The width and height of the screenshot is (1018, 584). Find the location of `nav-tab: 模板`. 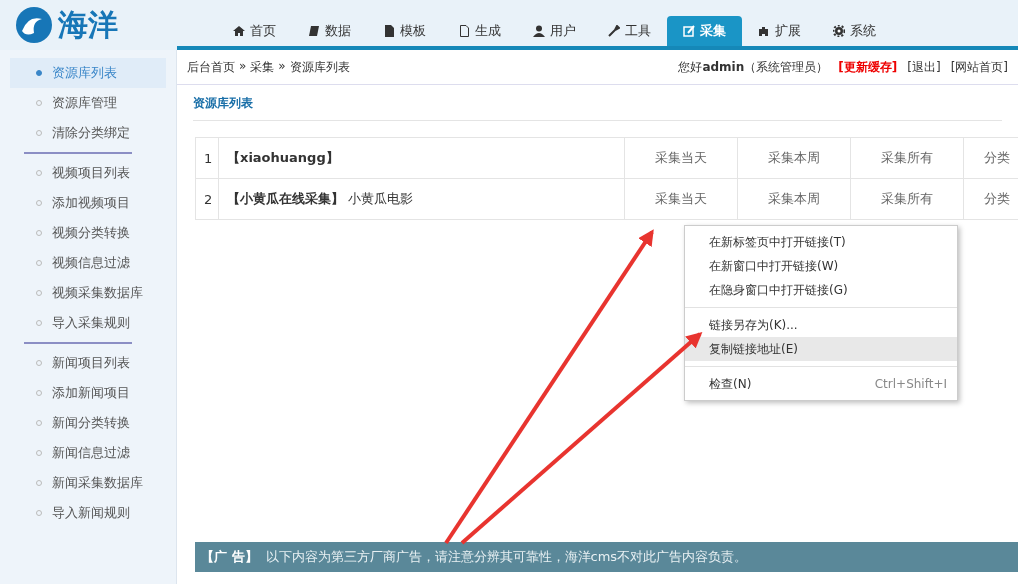

nav-tab: 模板 is located at coordinates (404, 31).